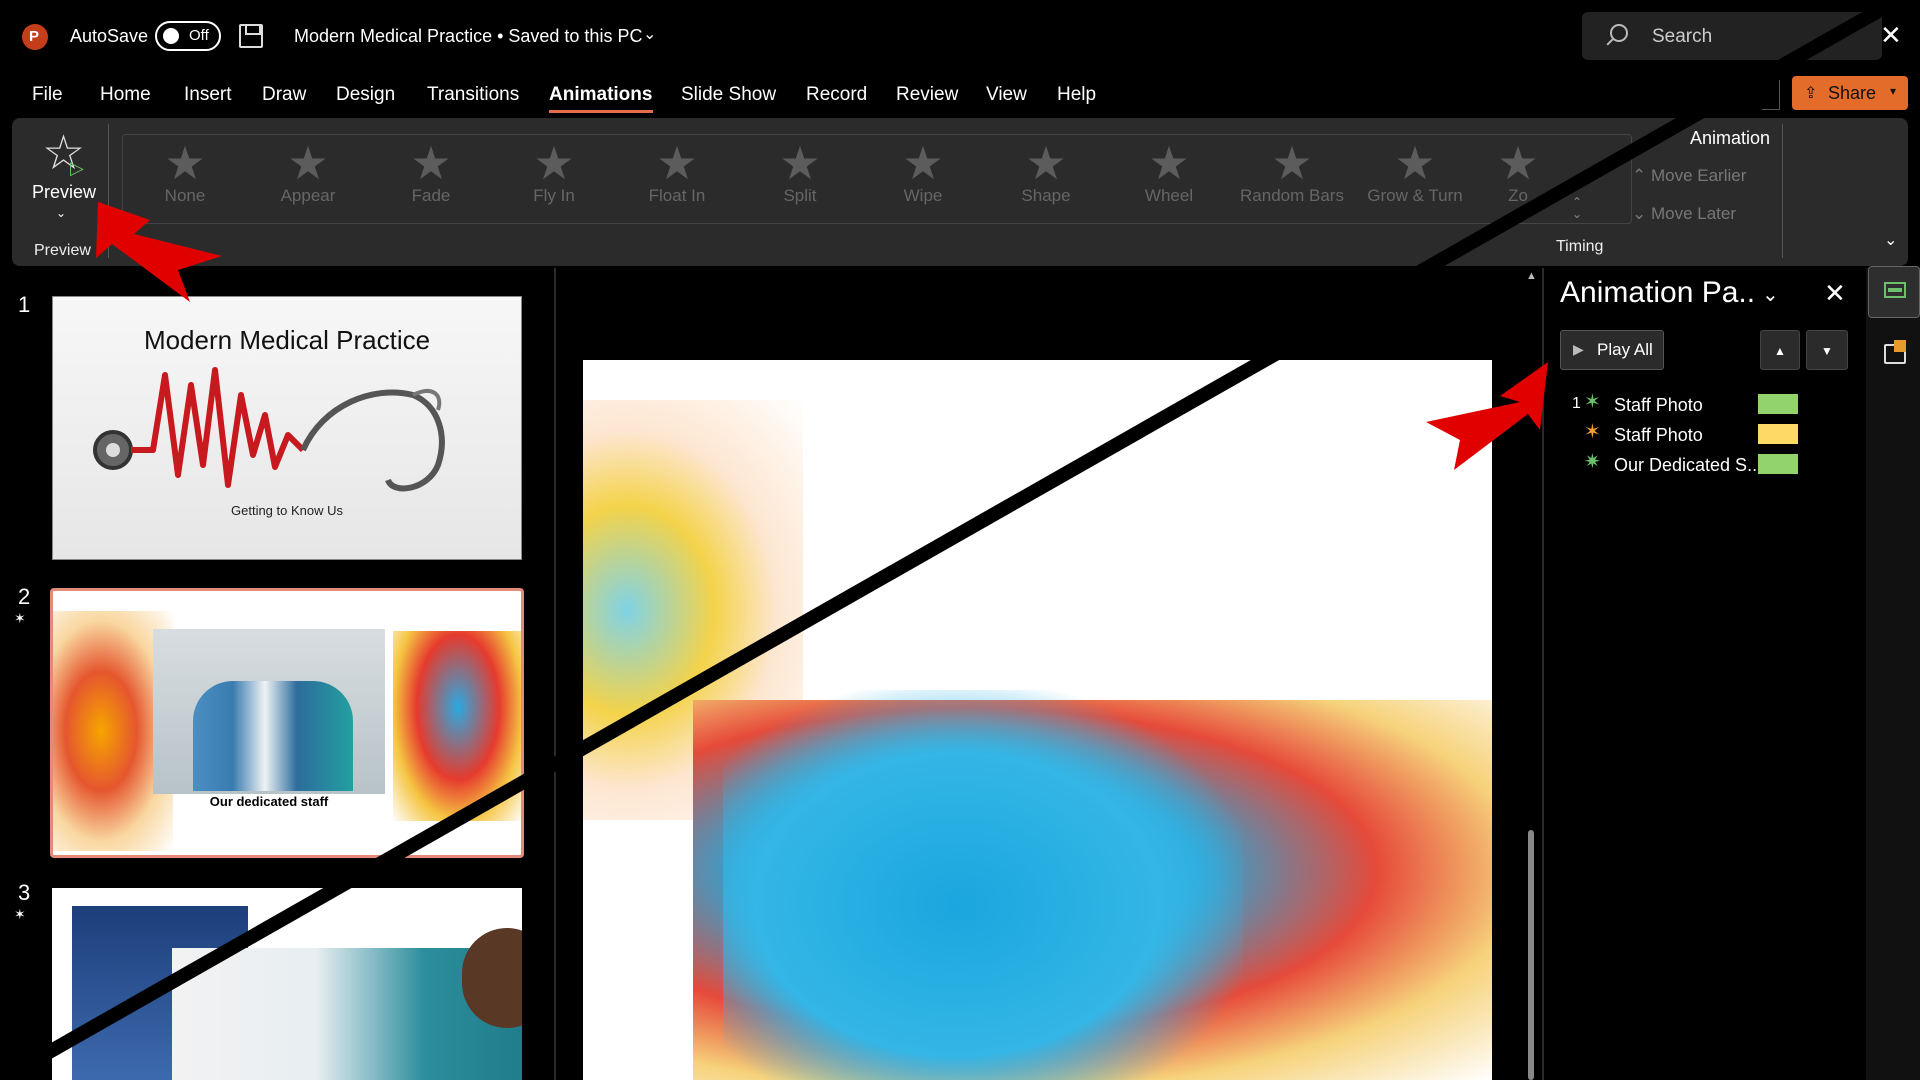 This screenshot has height=1080, width=1920. What do you see at coordinates (728, 95) in the screenshot?
I see `tab-slide-show: Slide Show` at bounding box center [728, 95].